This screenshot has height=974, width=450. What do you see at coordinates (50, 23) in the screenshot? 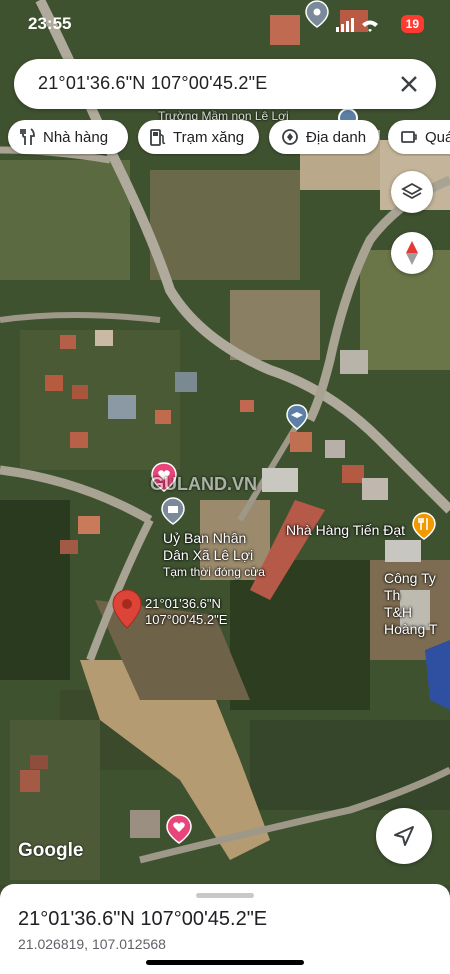
I see `status-time: 23:55` at bounding box center [50, 23].